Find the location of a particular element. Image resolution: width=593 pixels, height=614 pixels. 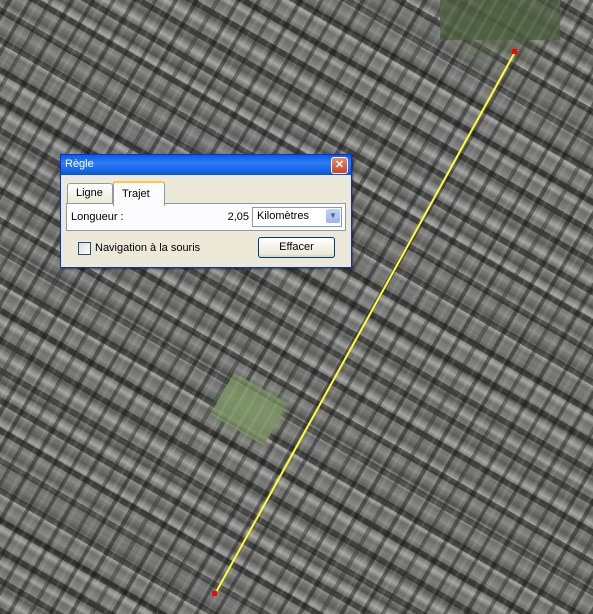

close-button: ✕ is located at coordinates (339, 165).